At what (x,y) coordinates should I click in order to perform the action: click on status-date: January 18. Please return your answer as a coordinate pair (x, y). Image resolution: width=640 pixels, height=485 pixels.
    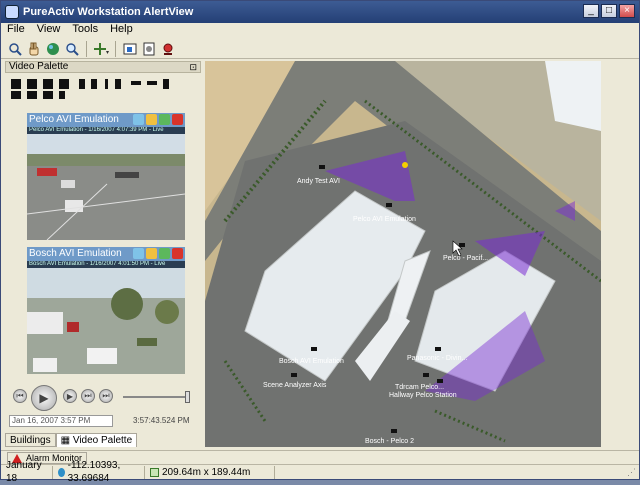
    Looking at the image, I should click on (27, 472).